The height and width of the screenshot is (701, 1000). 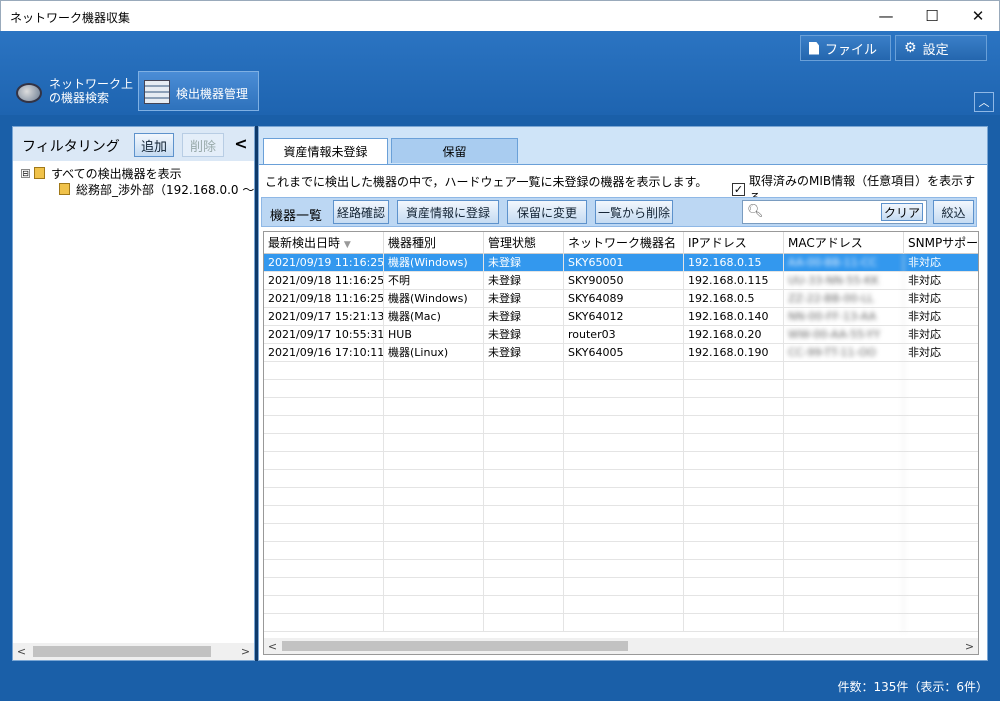 I want to click on column-header-detected-time: 最新検出日時 ▼, so click(x=324, y=243).